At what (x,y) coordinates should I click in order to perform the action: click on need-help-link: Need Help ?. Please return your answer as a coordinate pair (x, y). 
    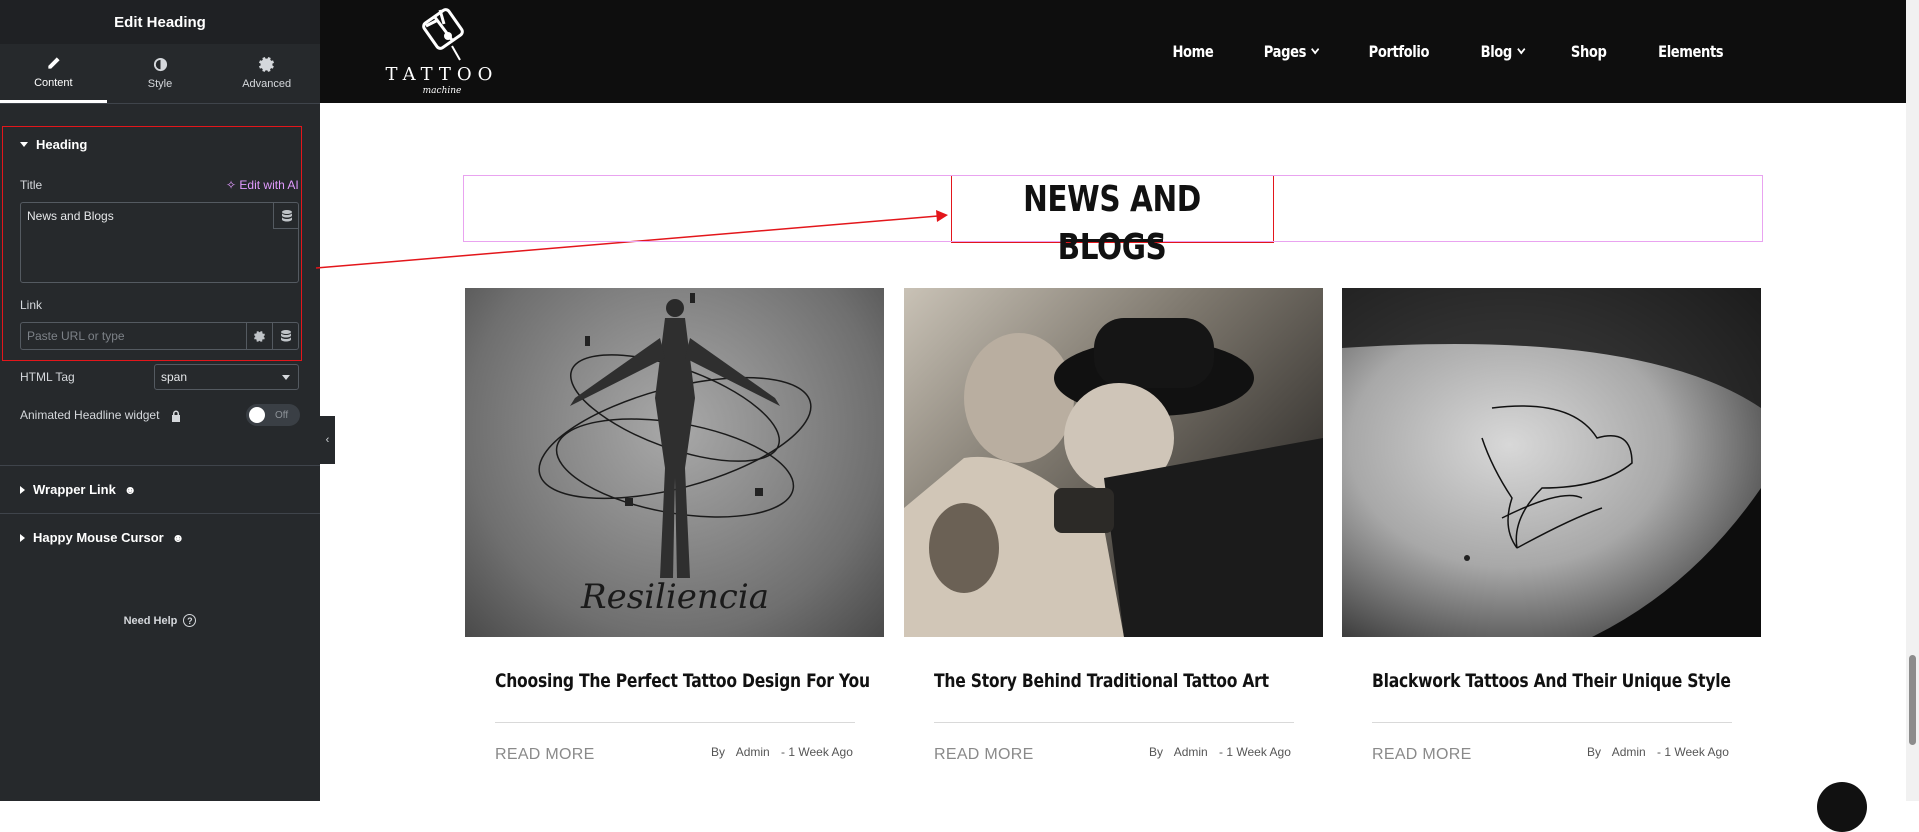
    Looking at the image, I should click on (160, 620).